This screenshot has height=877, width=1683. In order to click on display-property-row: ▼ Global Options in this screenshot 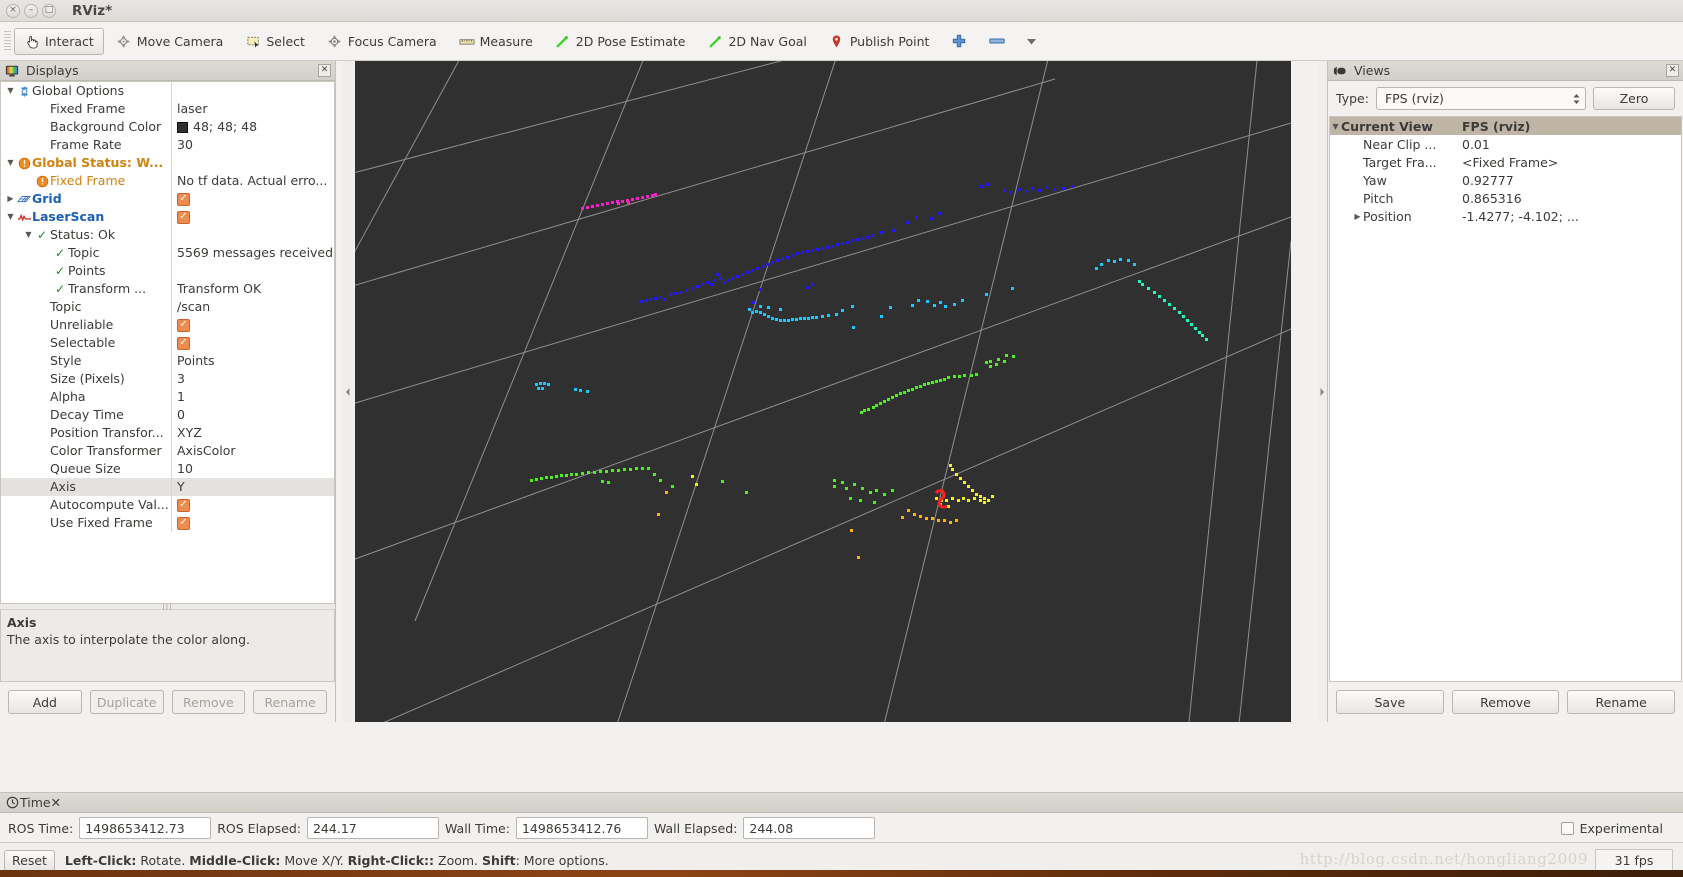, I will do `click(167, 91)`.